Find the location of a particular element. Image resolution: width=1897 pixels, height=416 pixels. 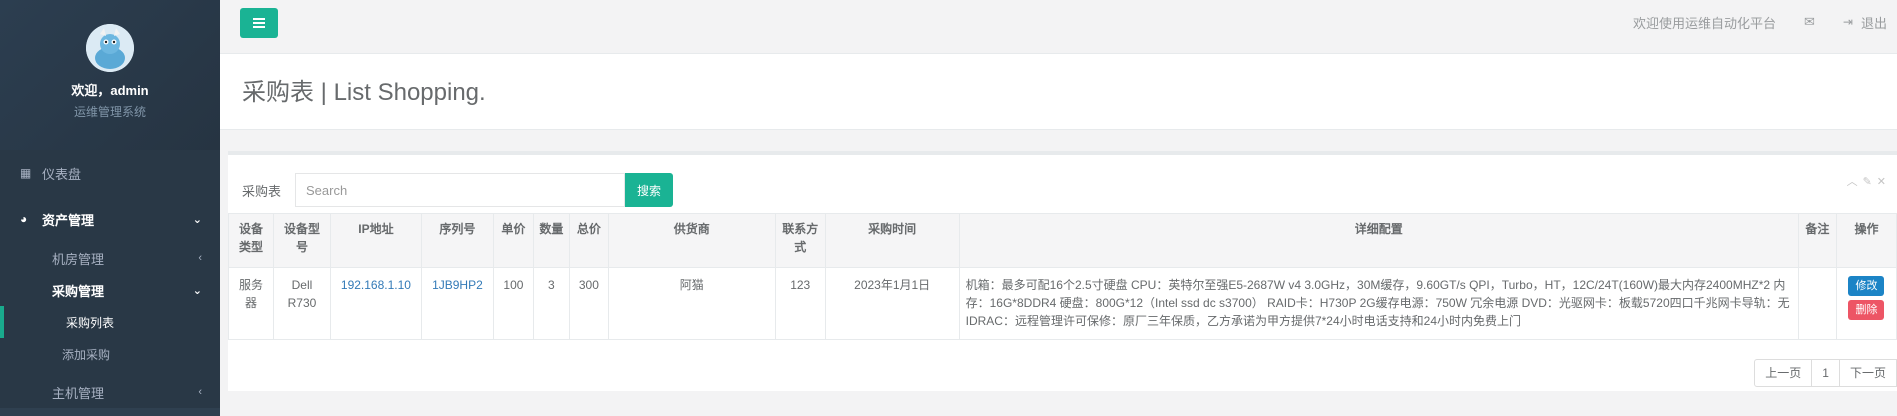

dashboard-icon: ▦ is located at coordinates (26, 173).